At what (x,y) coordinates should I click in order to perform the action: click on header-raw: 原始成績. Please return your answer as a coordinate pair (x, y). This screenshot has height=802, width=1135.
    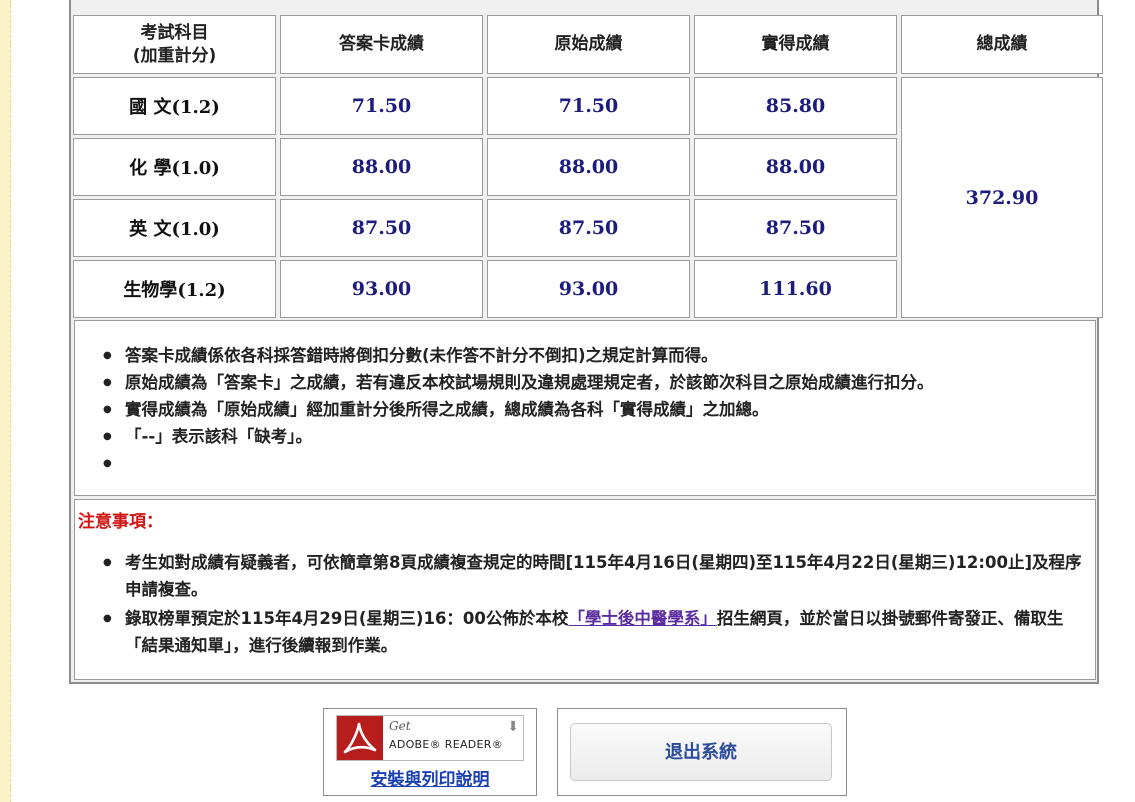
    Looking at the image, I should click on (588, 44).